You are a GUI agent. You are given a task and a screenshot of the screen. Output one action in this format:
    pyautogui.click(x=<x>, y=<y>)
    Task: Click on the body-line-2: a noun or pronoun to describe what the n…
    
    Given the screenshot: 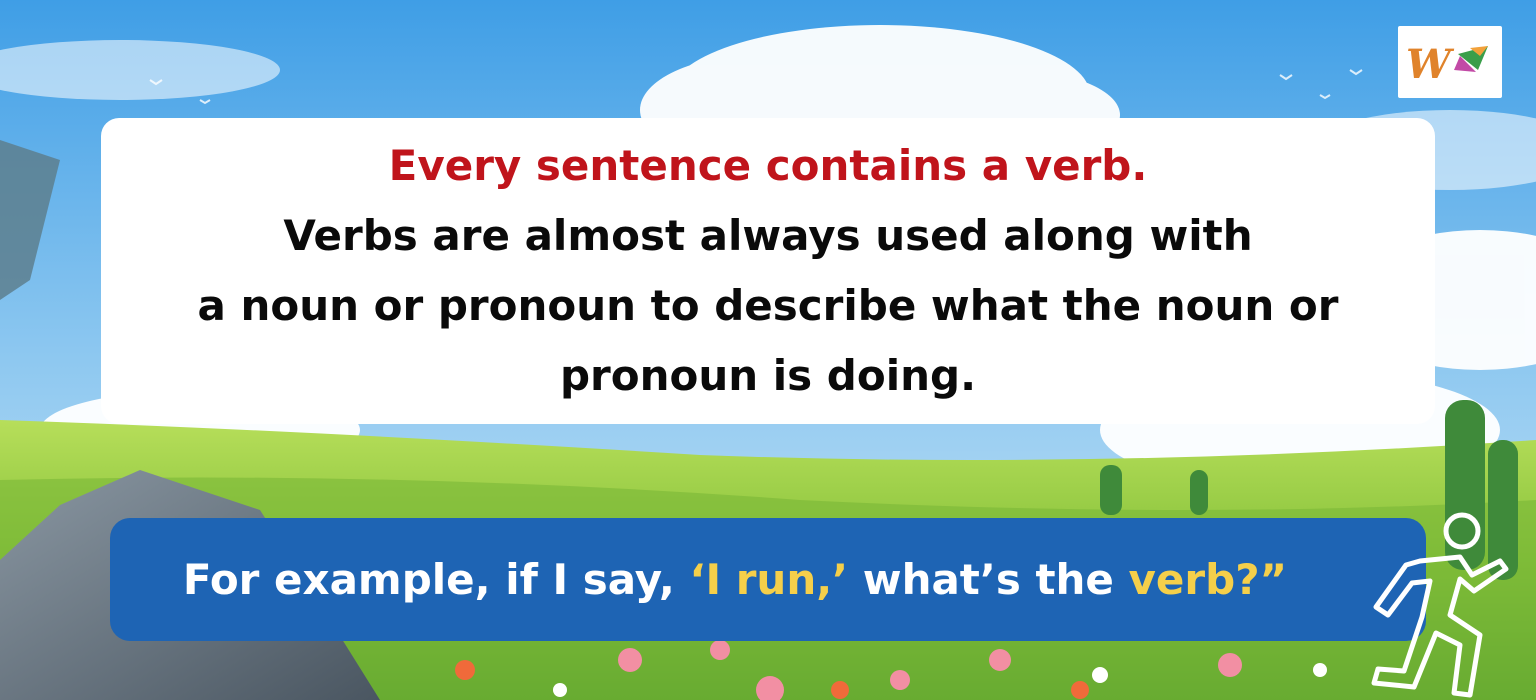 What is the action you would take?
    pyautogui.click(x=768, y=305)
    